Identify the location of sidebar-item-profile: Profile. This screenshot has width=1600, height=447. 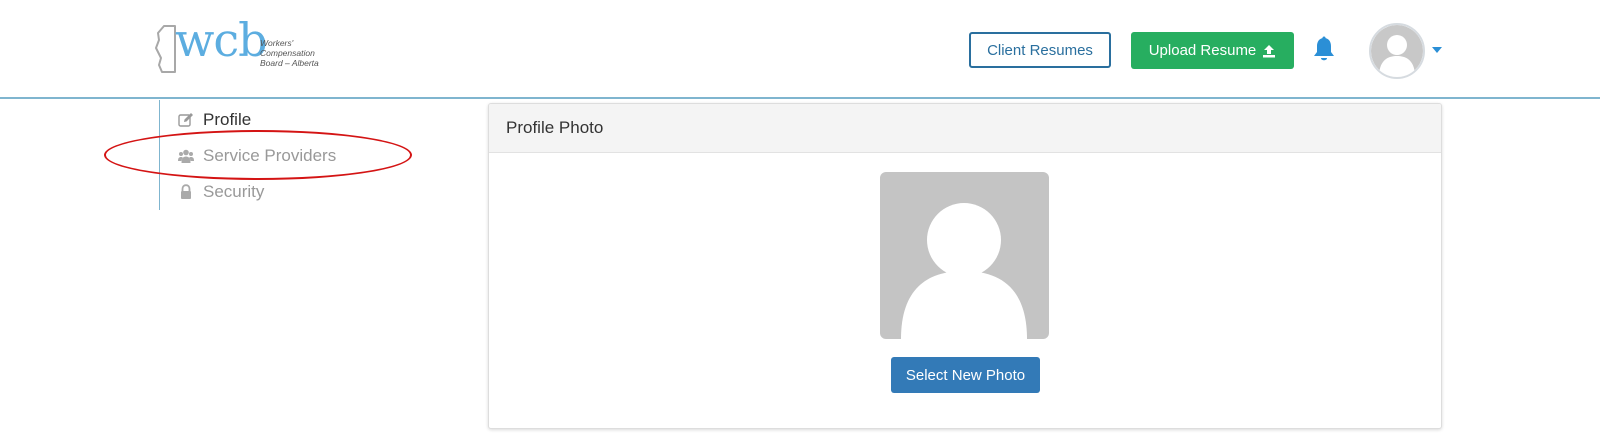
(214, 120).